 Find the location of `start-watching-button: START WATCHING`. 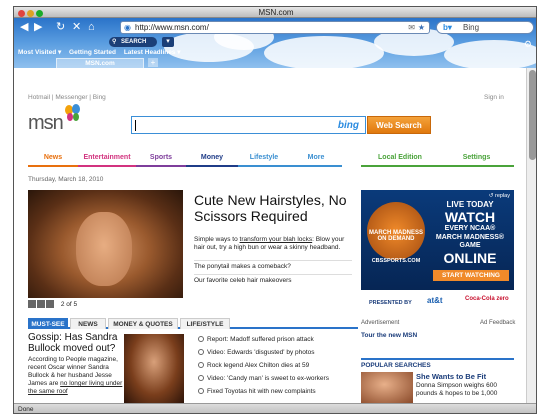

start-watching-button: START WATCHING is located at coordinates (471, 275).